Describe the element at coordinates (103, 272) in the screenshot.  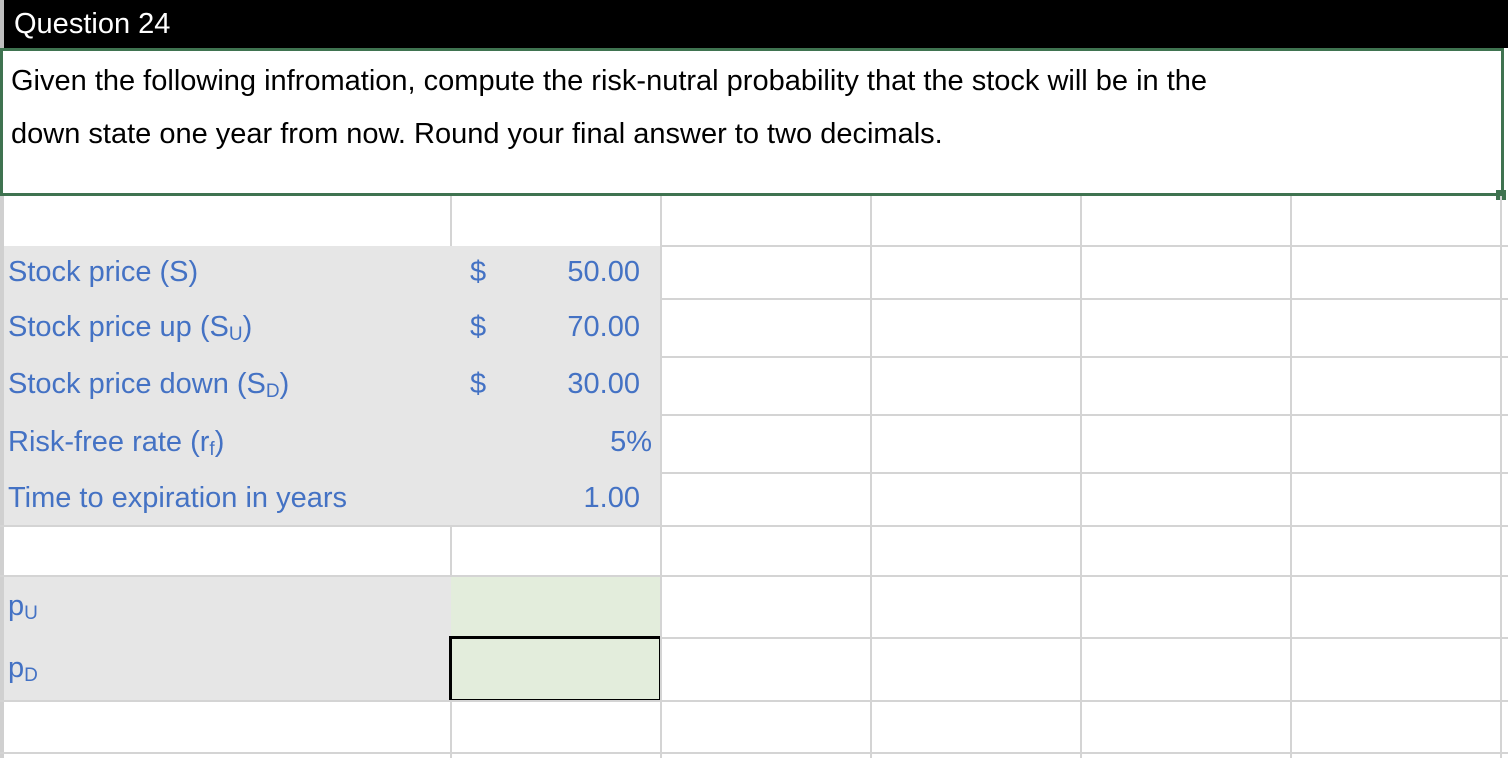
I see `input-label-stock-price: Stock price (S)` at that location.